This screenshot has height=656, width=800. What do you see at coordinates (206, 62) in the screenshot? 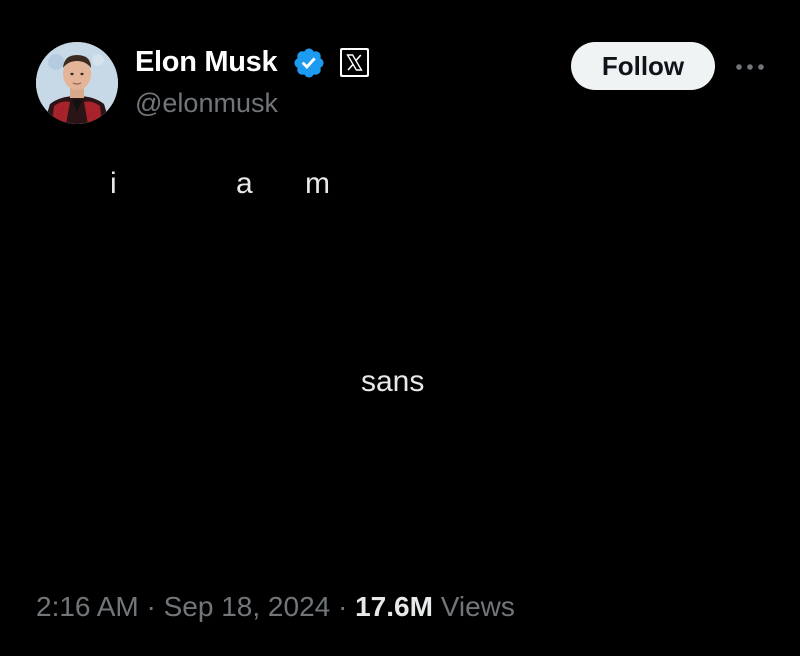
I see `author-display-name: Elon Musk` at bounding box center [206, 62].